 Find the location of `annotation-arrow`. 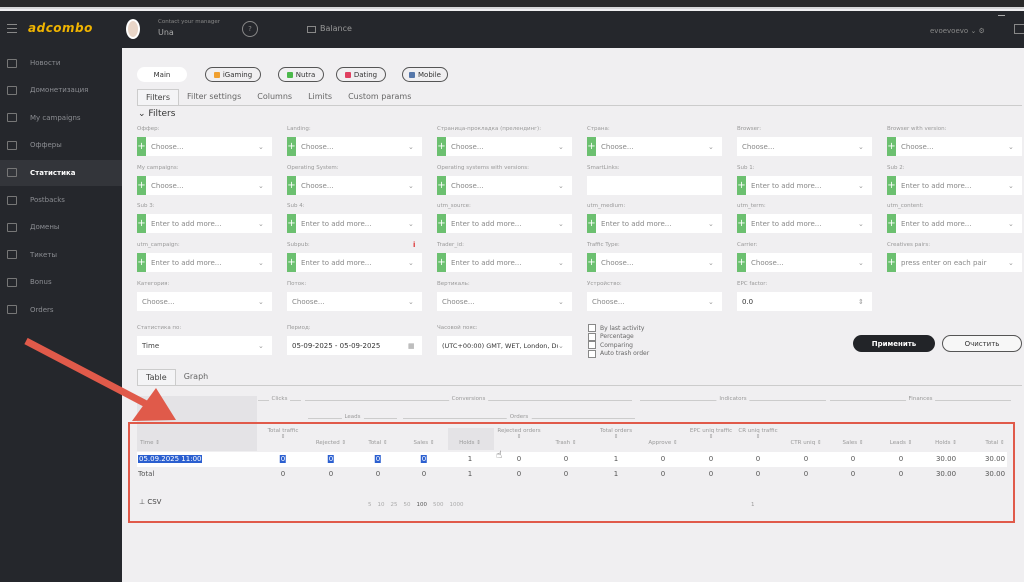

annotation-arrow is located at coordinates (100, 379).